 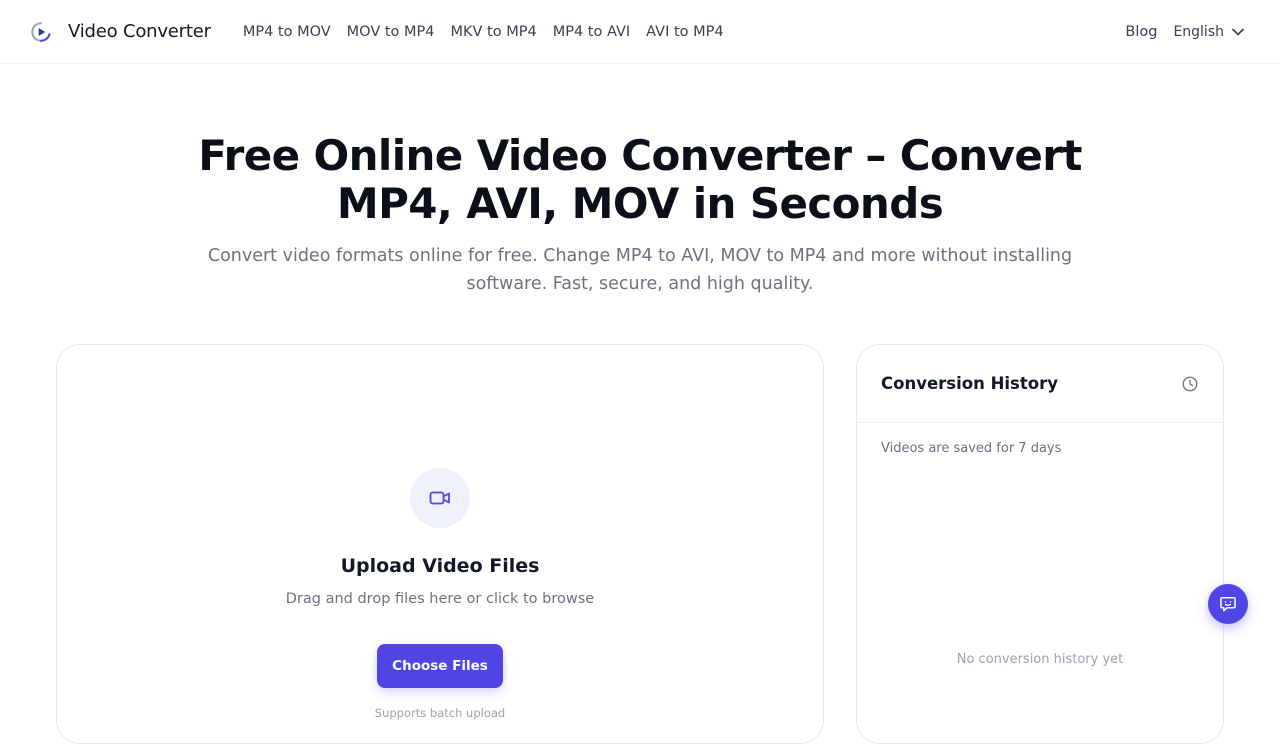 What do you see at coordinates (287, 32) in the screenshot?
I see `nav-link-mp4-to-mov: MP4 to MOV` at bounding box center [287, 32].